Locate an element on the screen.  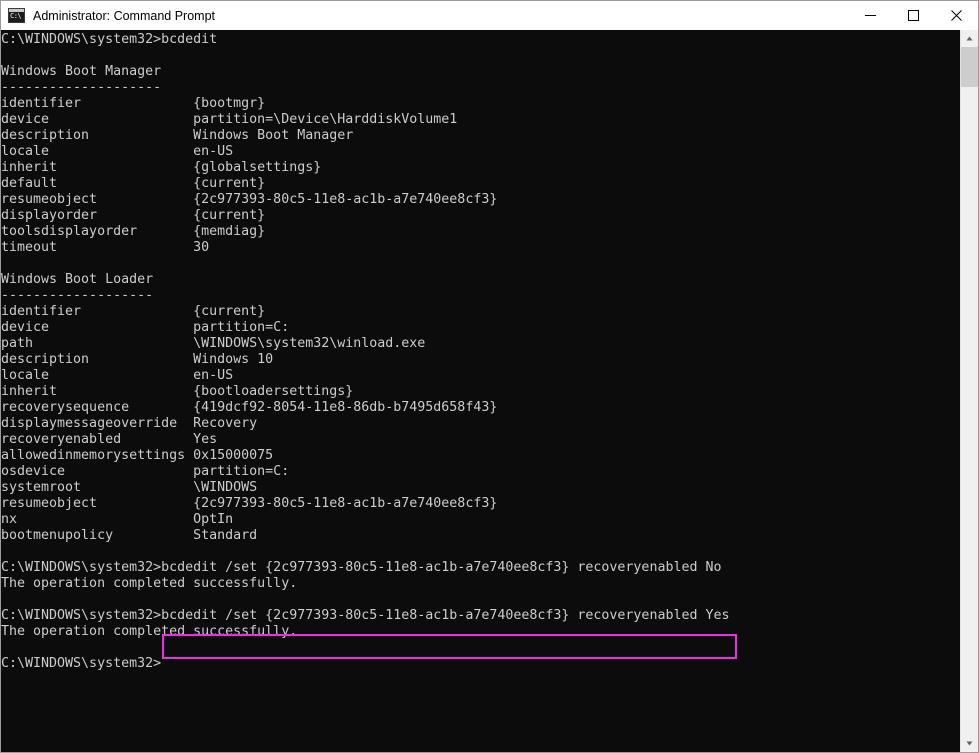
console-line: Windows Boot Manager is located at coordinates (81, 71).